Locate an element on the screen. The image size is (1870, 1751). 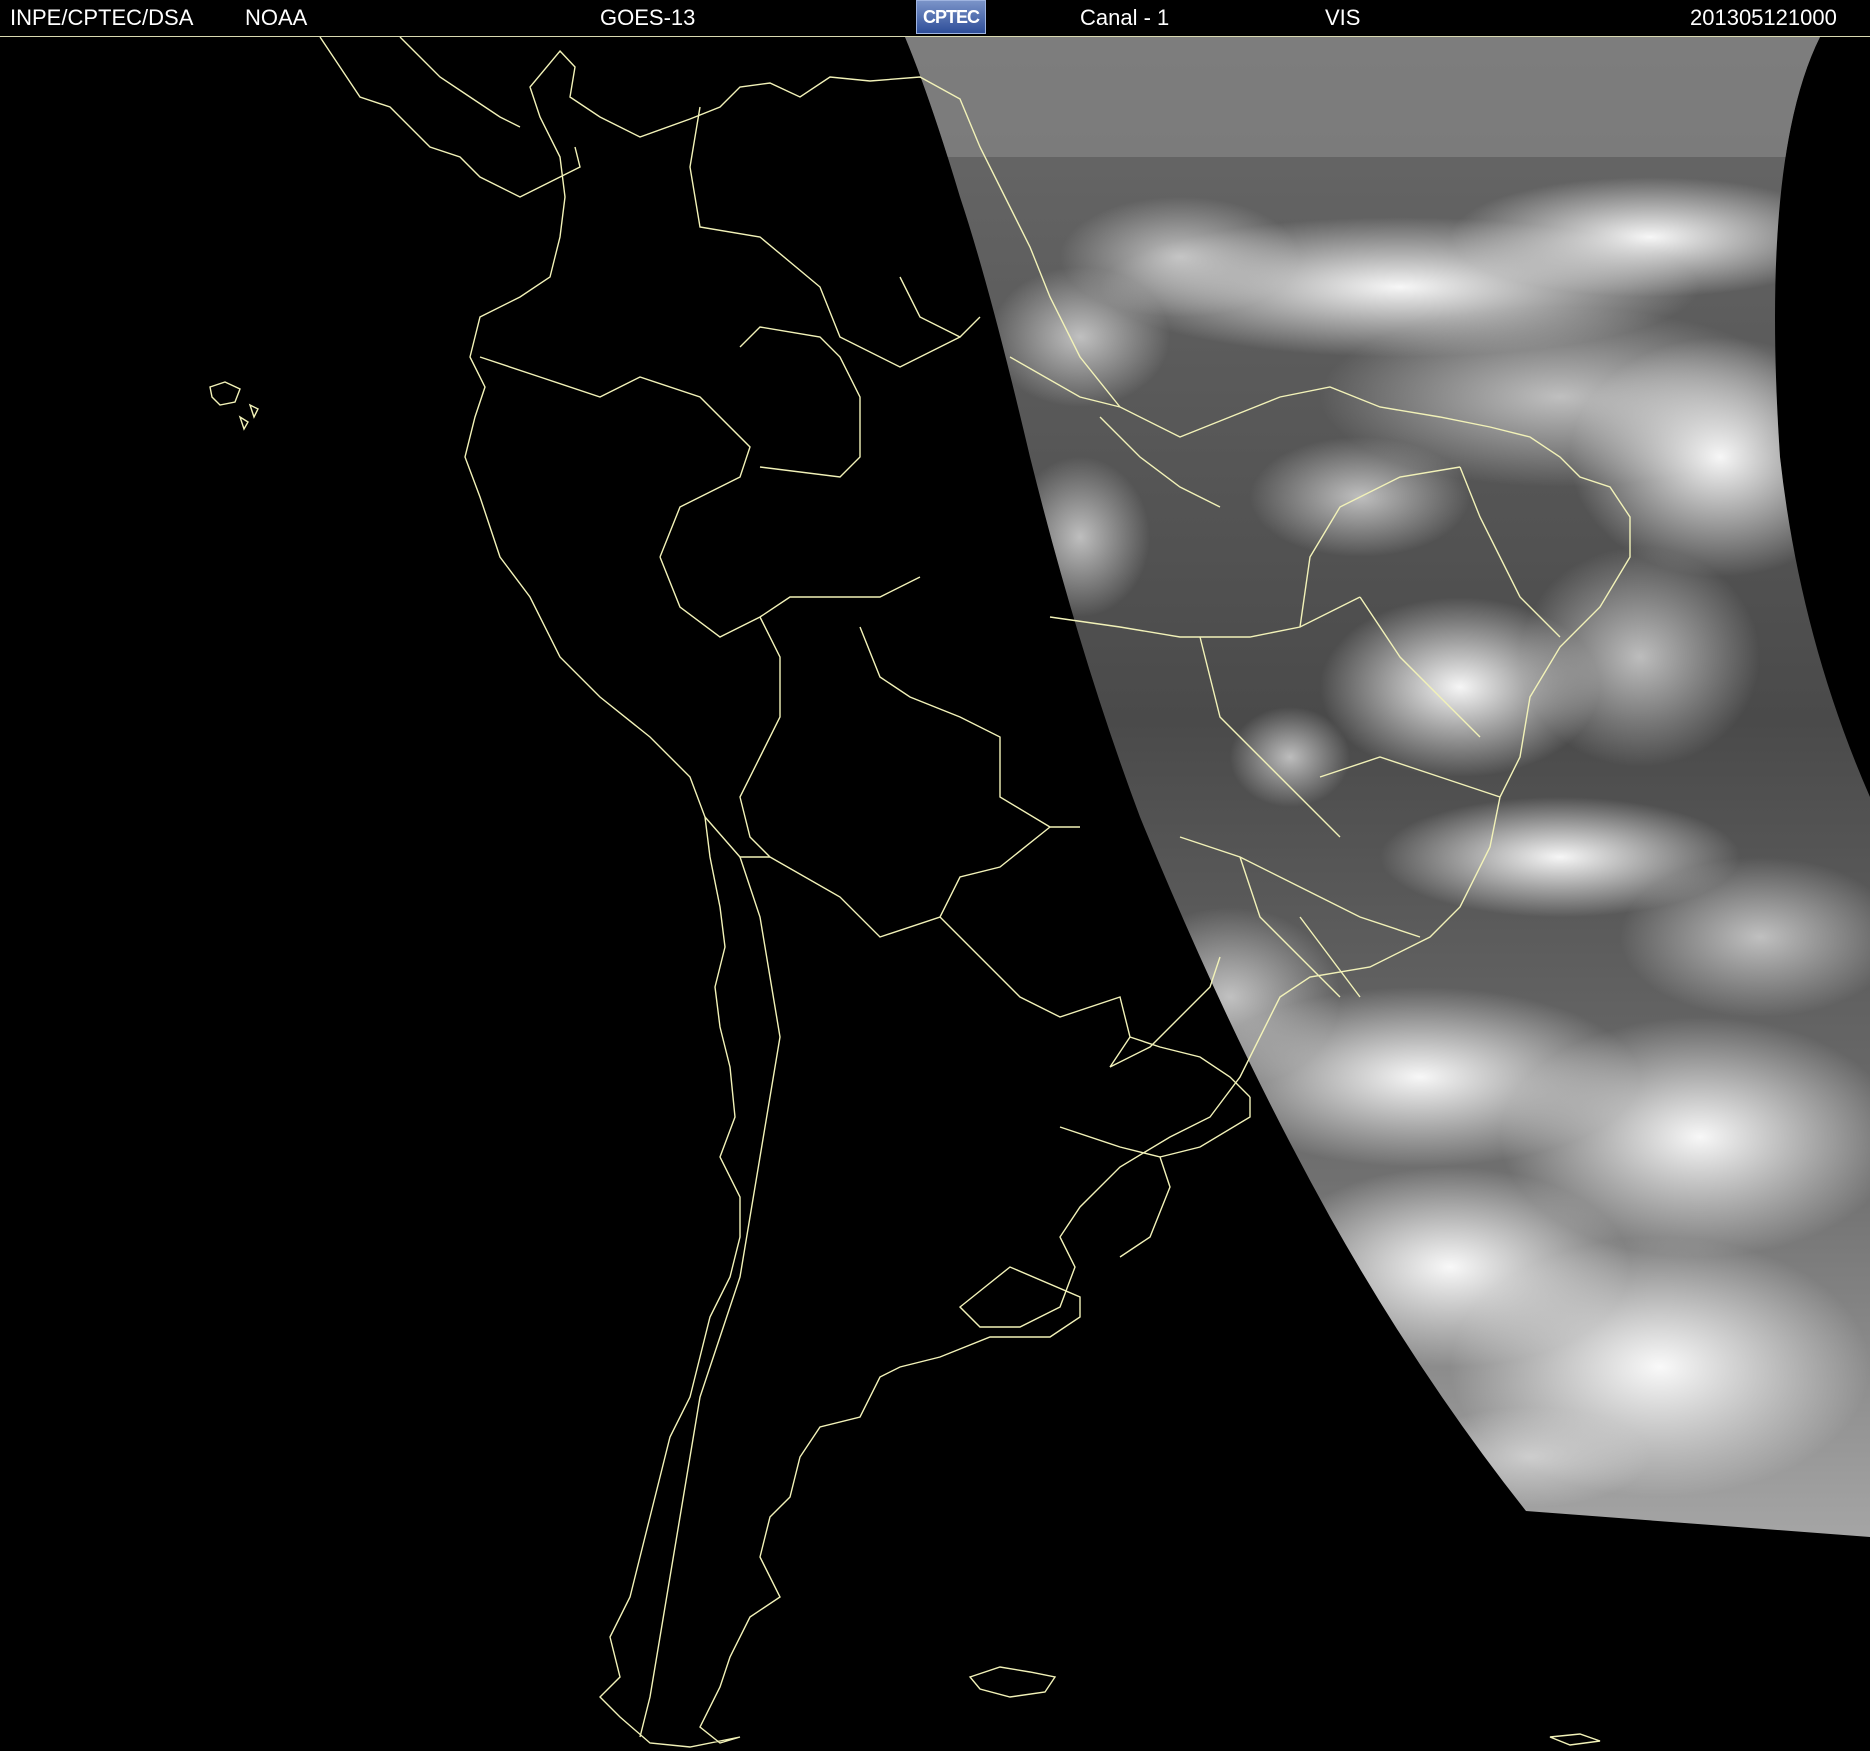
border-chile-bolivia is located at coordinates (737, 837).